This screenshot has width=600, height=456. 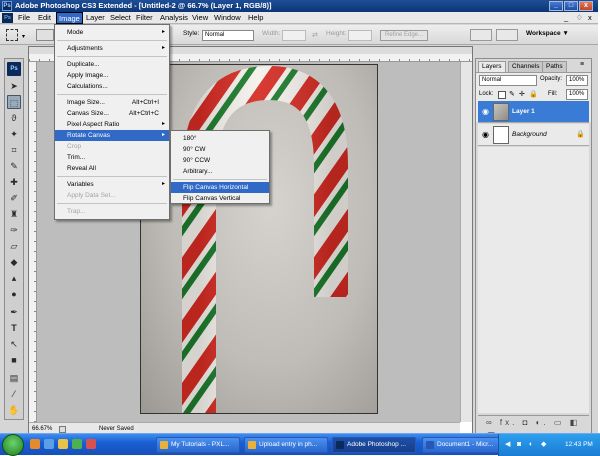 I want to click on minimize-button: _, so click(x=556, y=6).